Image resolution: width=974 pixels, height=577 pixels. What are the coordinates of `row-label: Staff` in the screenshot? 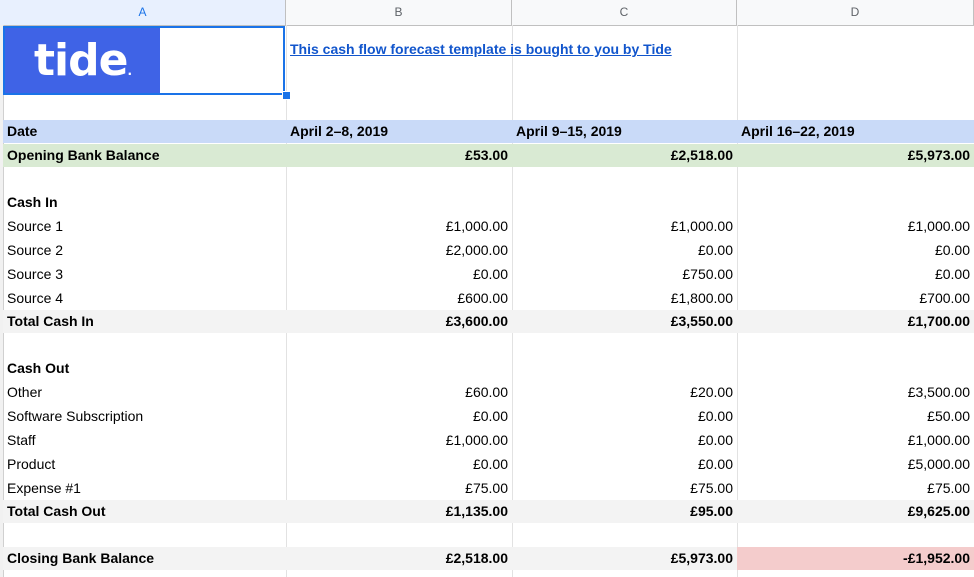 It's located at (144, 440).